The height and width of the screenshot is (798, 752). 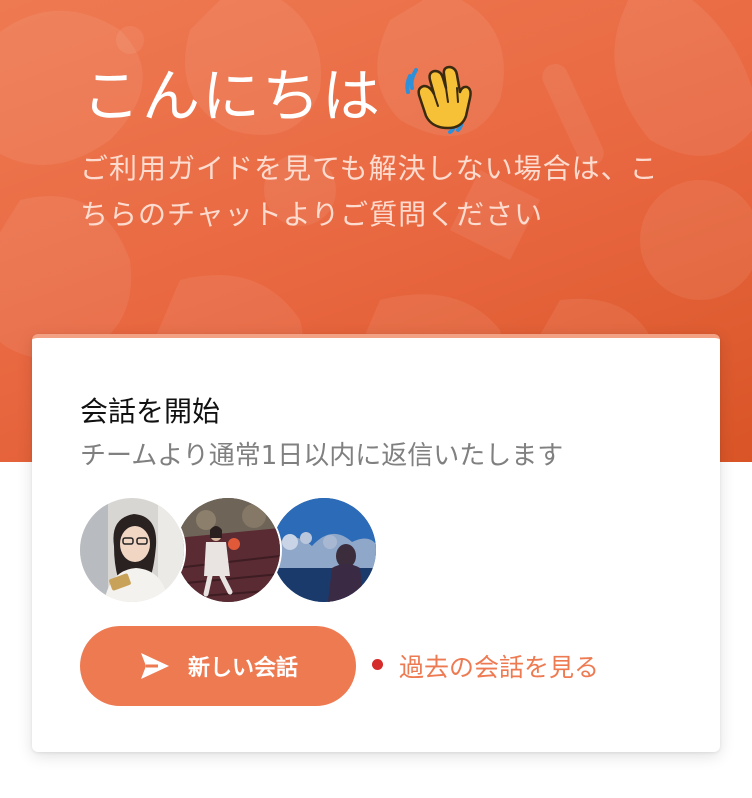 I want to click on new-conversation-button: 新しい会話, so click(x=218, y=666).